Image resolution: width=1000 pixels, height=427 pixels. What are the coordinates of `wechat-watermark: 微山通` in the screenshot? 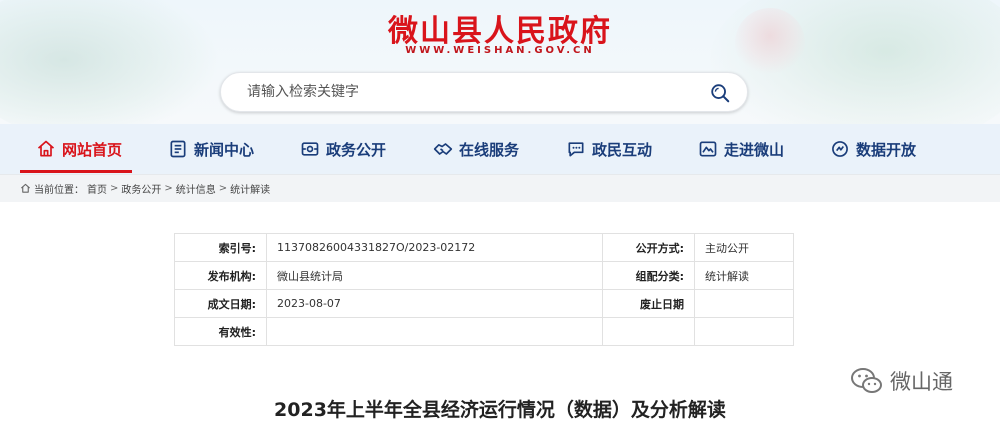 It's located at (901, 381).